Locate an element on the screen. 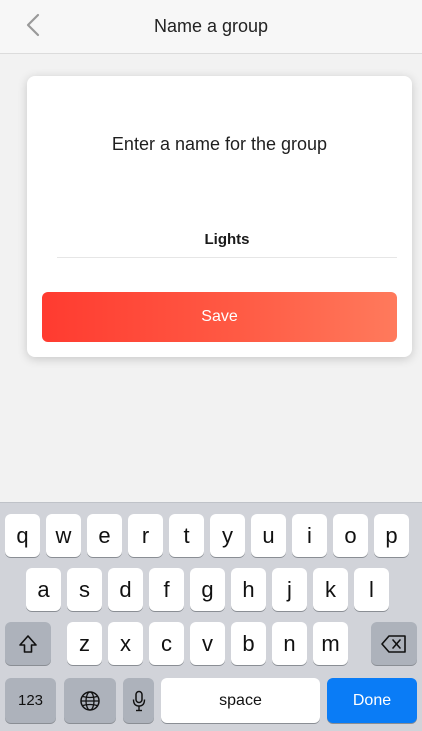  key-a: a is located at coordinates (43, 589).